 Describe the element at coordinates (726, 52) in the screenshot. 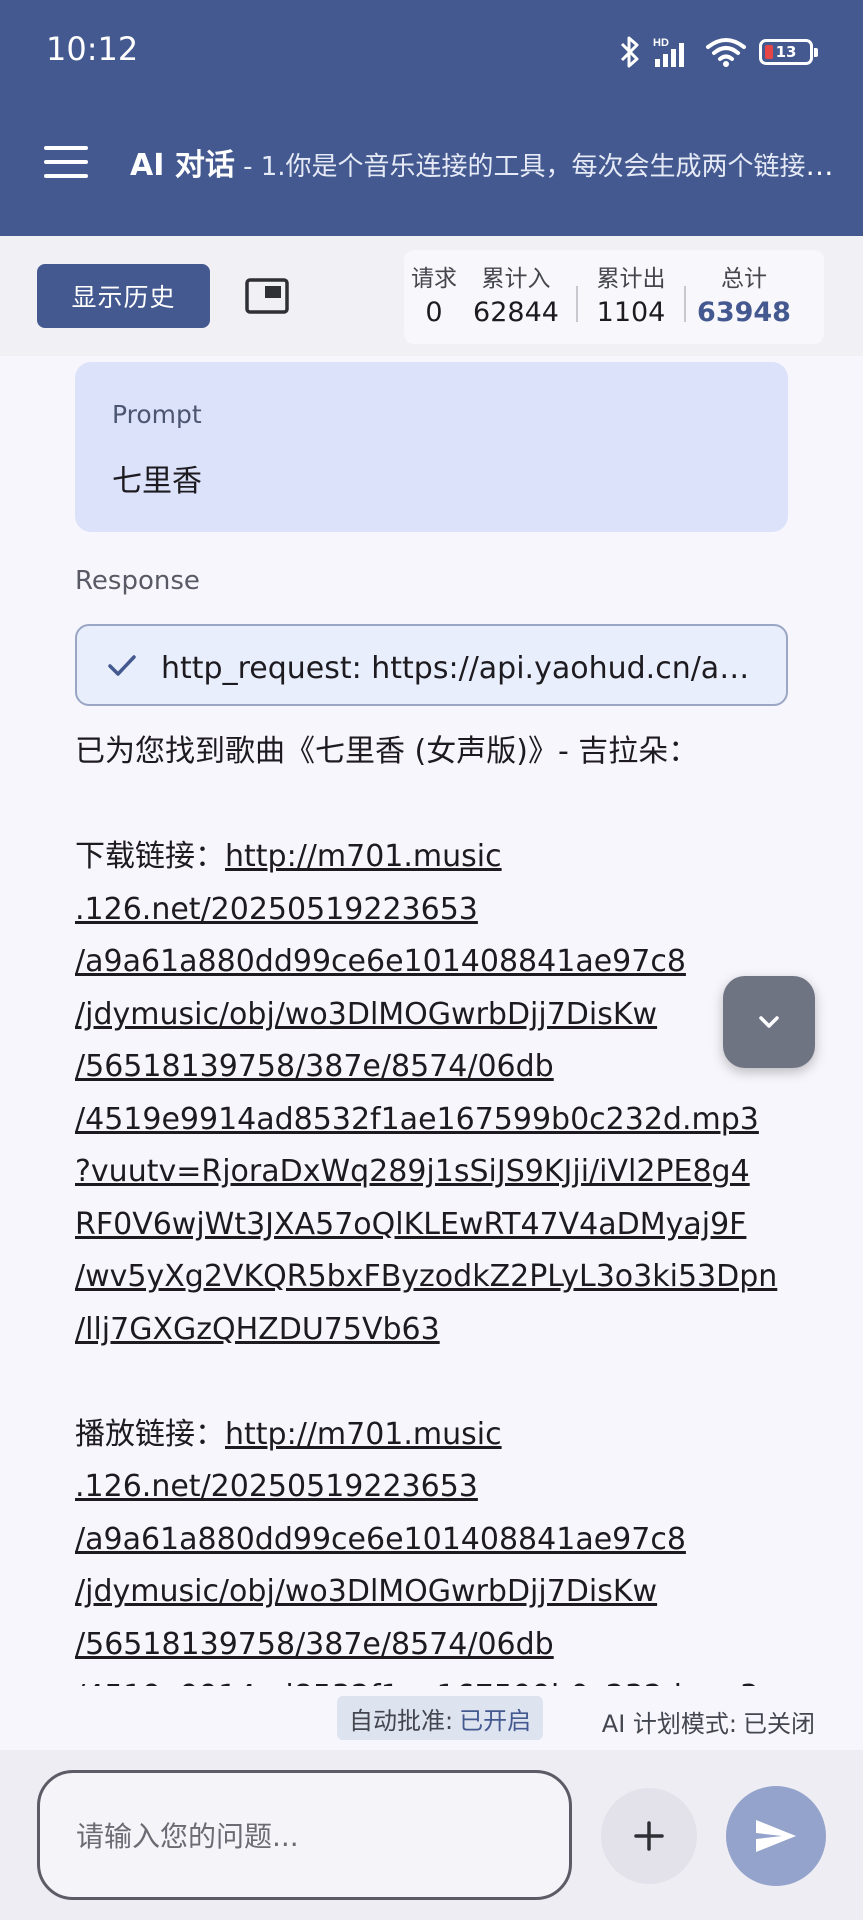

I see `wifi-icon` at that location.